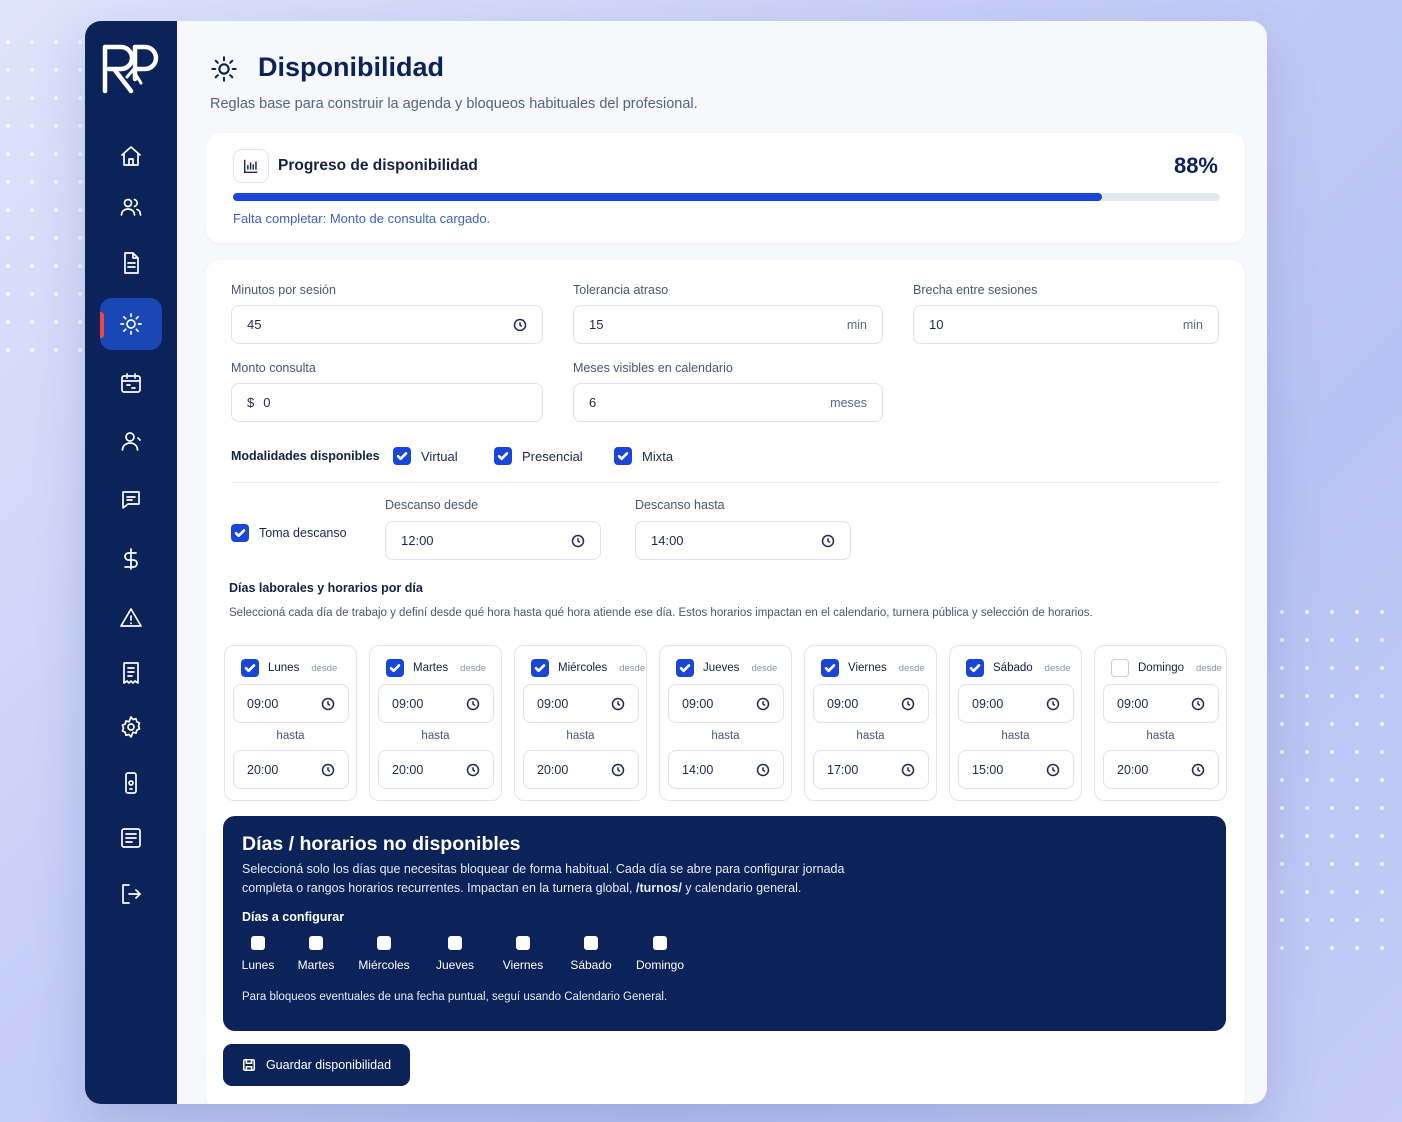 The width and height of the screenshot is (1402, 1122). Describe the element at coordinates (721, 668) in the screenshot. I see `day-name: Jueves` at that location.